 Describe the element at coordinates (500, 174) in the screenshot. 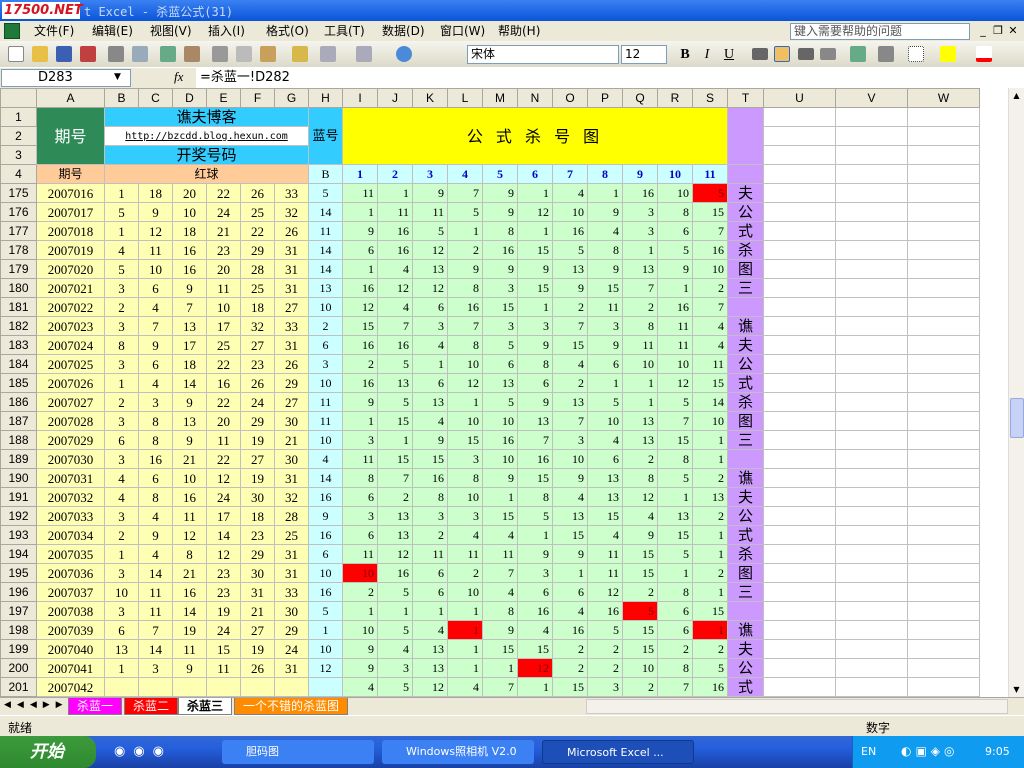

I see `formula-column-number: 5` at that location.